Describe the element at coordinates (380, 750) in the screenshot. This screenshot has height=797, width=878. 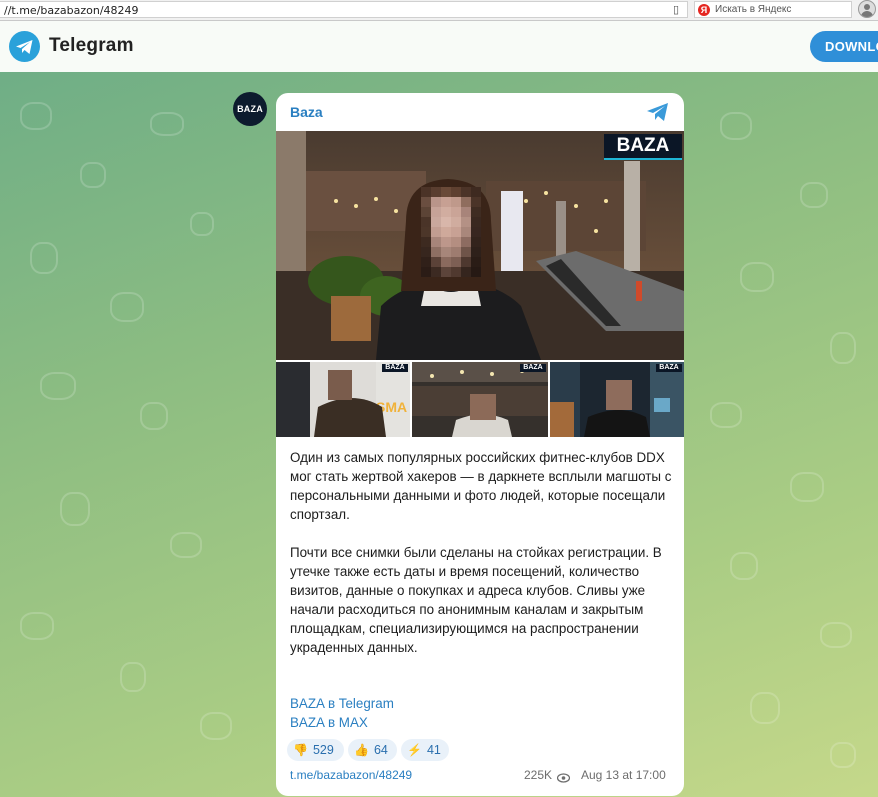
I see `reaction-count: 64` at that location.